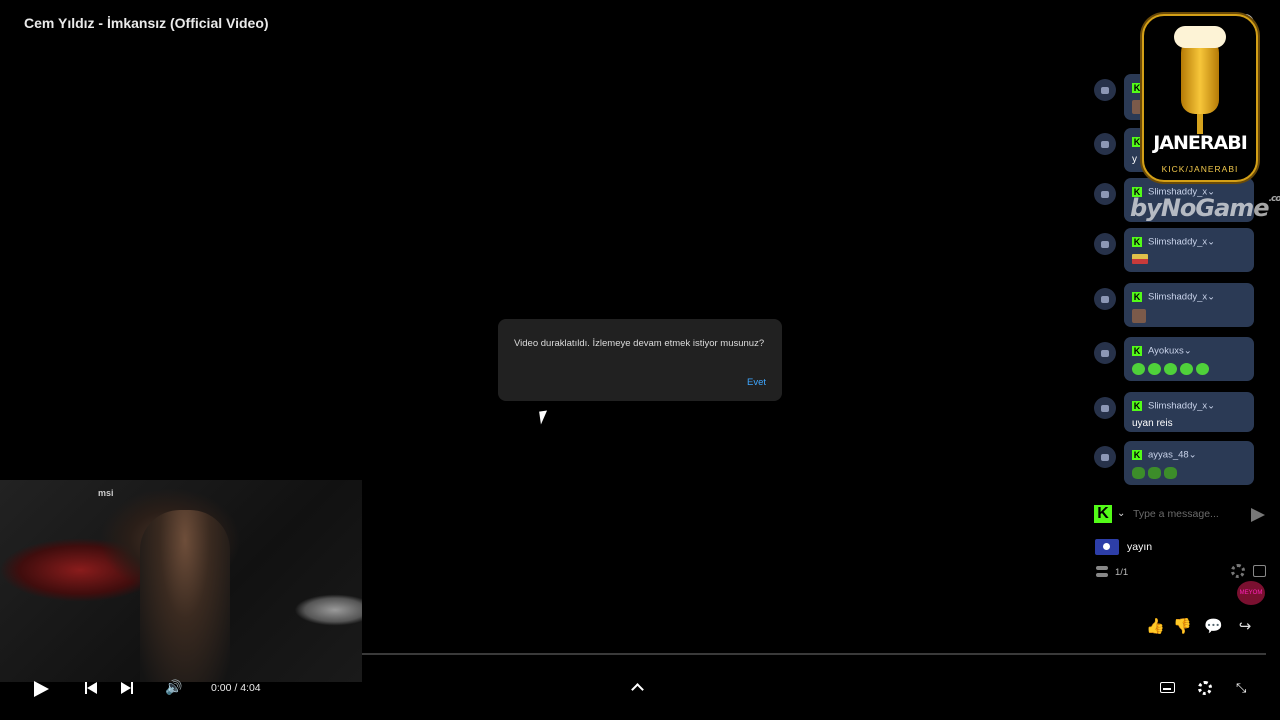 The width and height of the screenshot is (1280, 720). What do you see at coordinates (1167, 687) in the screenshot?
I see `subtitles-icon` at bounding box center [1167, 687].